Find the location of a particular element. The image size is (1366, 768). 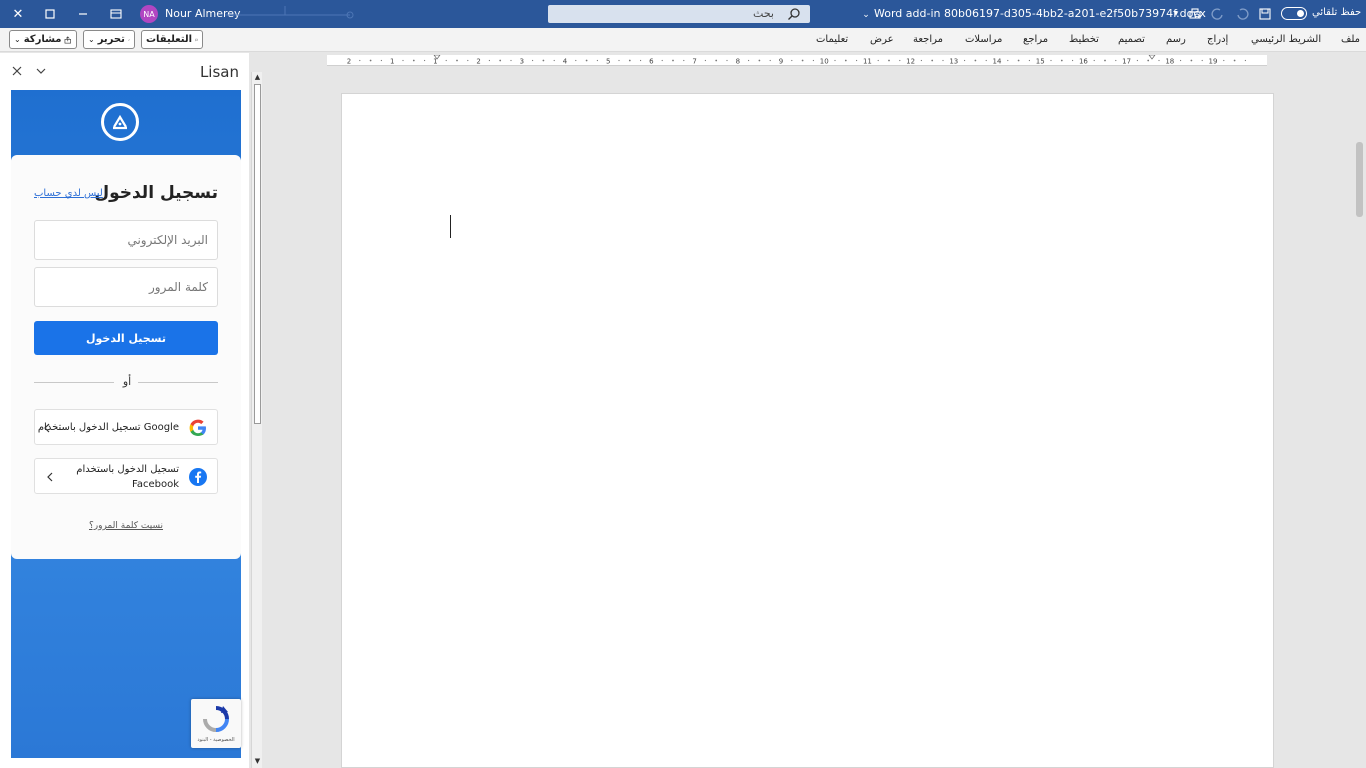

ruler-number: 3 is located at coordinates (522, 62).